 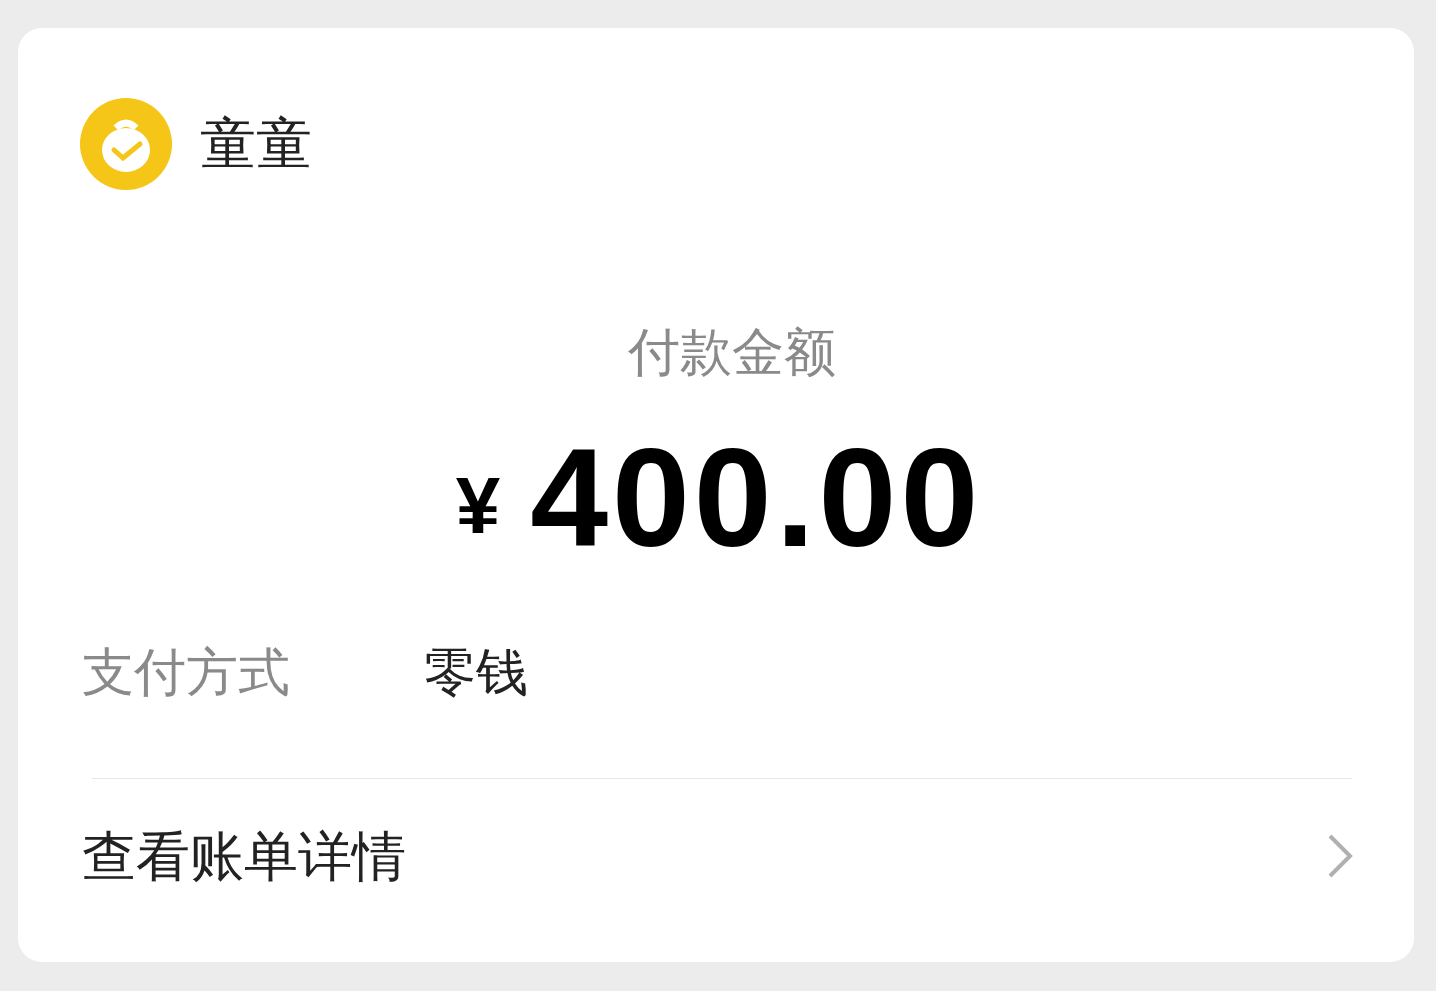 I want to click on amount-label: 付款金额, so click(x=732, y=352).